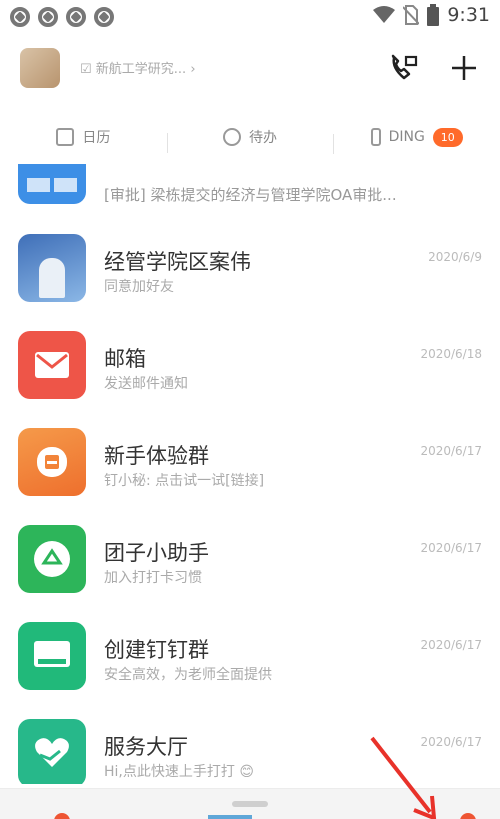 The image size is (500, 819). I want to click on plus-icon, so click(464, 68).